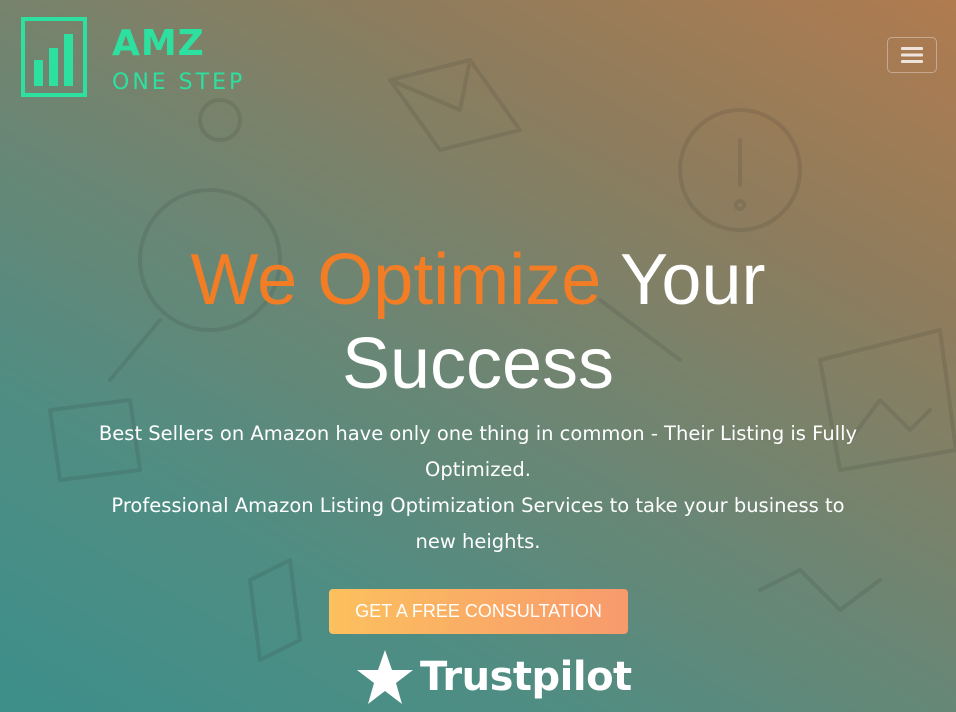 This screenshot has height=712, width=956. Describe the element at coordinates (385, 677) in the screenshot. I see `star-icon` at that location.